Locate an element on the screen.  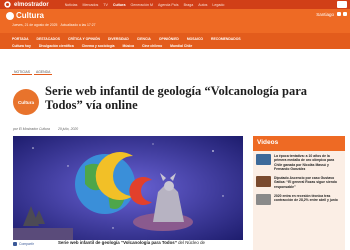
top-nav-item: Generación M is located at coordinates (141, 5).